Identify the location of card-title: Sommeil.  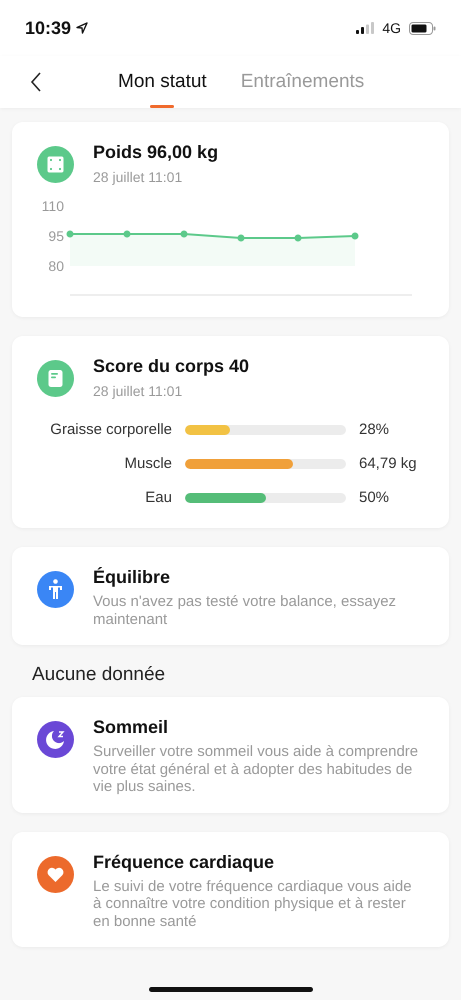
(131, 727).